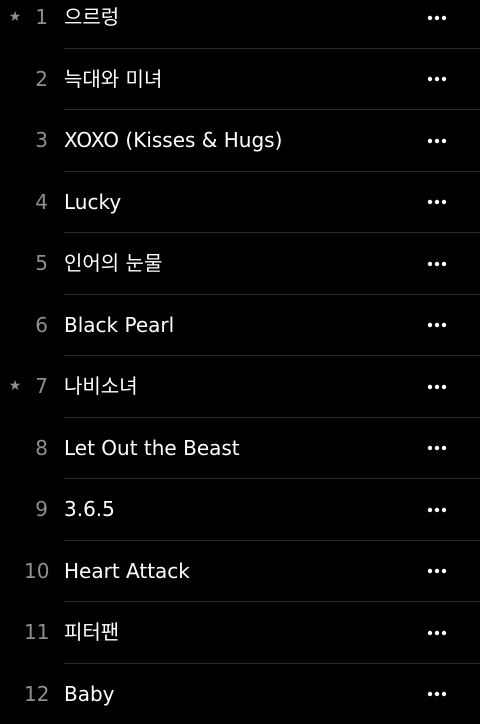 The width and height of the screenshot is (480, 724). Describe the element at coordinates (92, 632) in the screenshot. I see `track-title: 피터팬` at that location.